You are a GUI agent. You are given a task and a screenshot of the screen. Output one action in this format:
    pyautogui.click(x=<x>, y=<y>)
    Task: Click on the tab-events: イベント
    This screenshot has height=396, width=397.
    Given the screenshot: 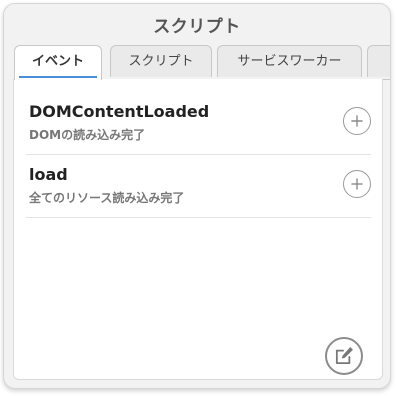 What is the action you would take?
    pyautogui.click(x=58, y=62)
    